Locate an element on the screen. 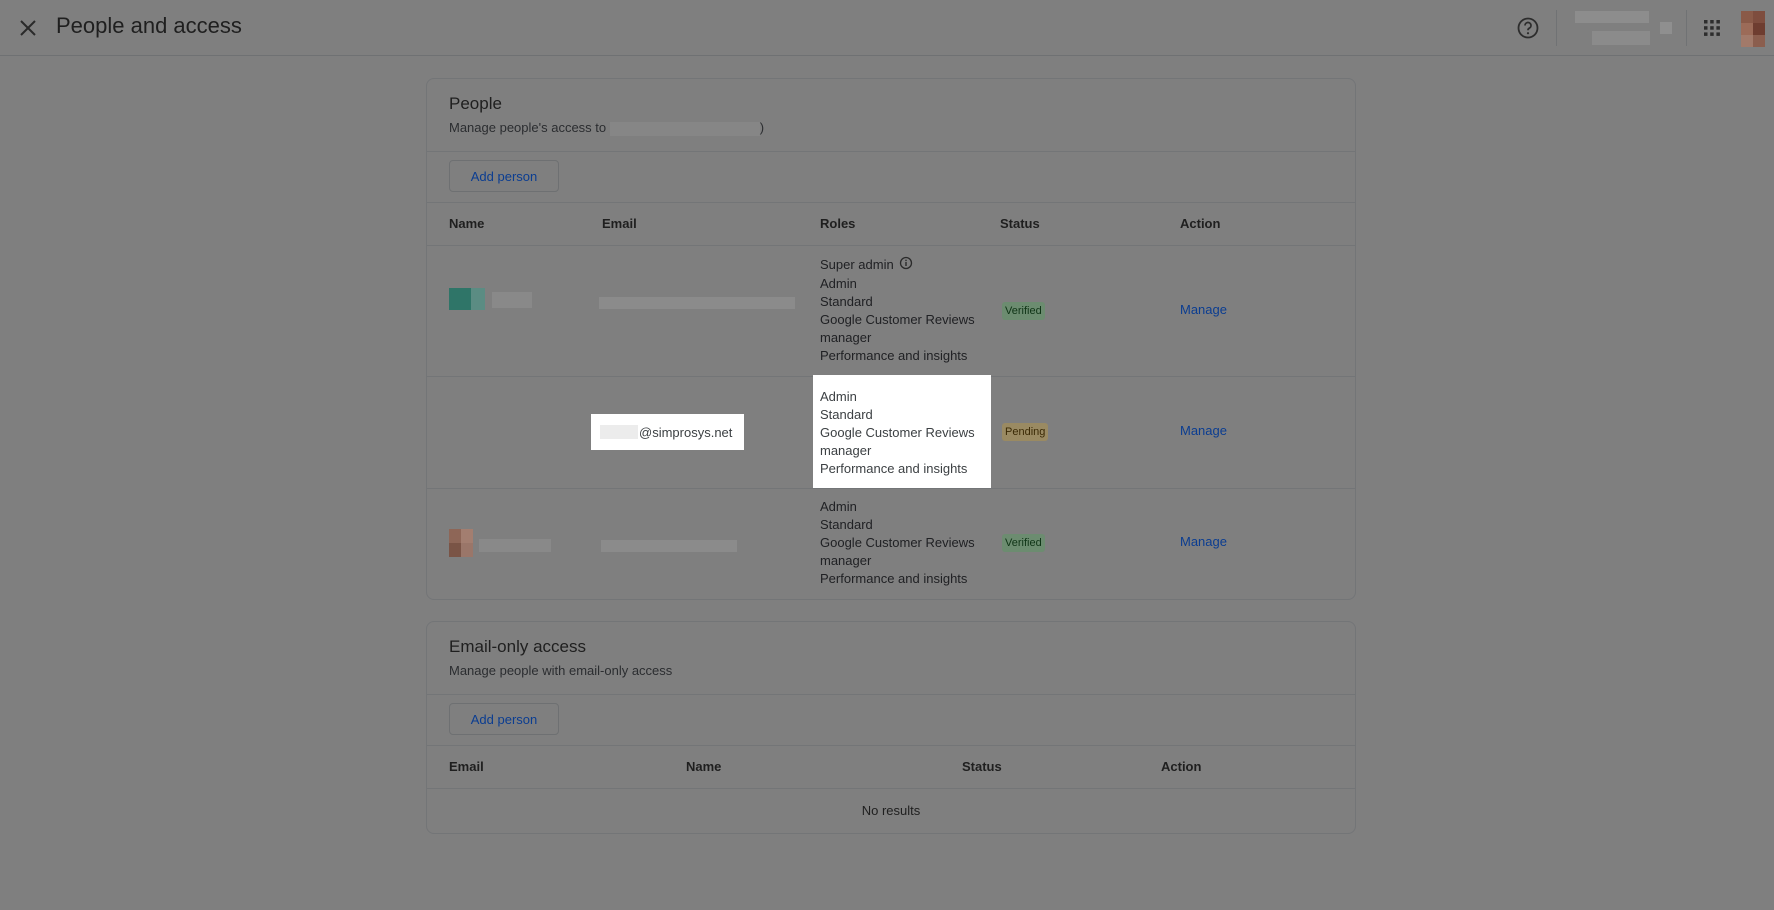  status-badge: Pending is located at coordinates (1025, 432).